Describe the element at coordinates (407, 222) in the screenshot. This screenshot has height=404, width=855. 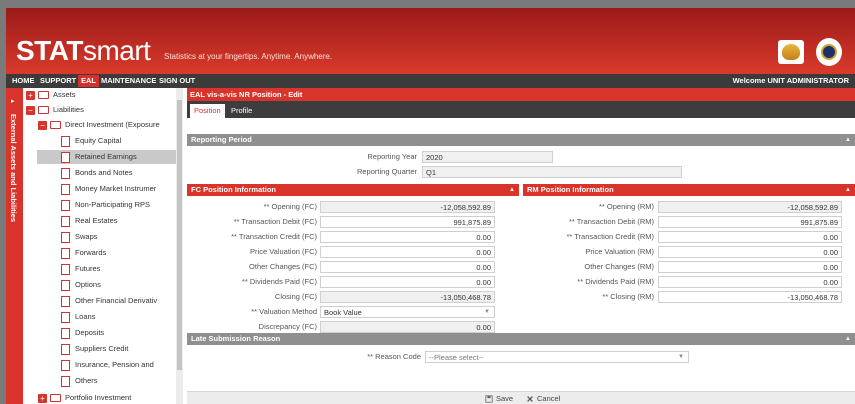
I see `fc-transaction-debit-input: 991,875.89` at that location.